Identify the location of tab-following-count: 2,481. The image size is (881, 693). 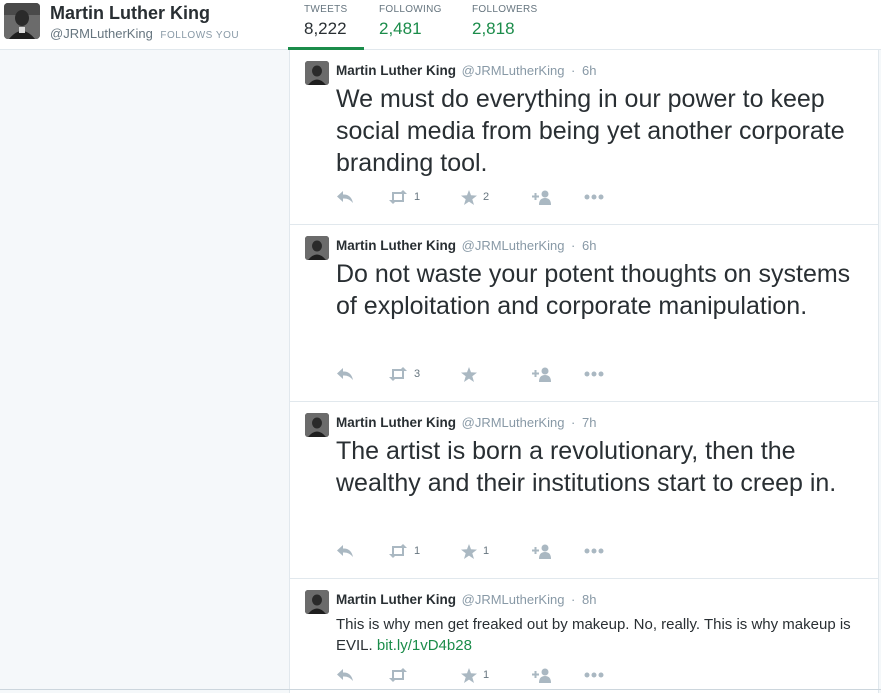
(400, 28).